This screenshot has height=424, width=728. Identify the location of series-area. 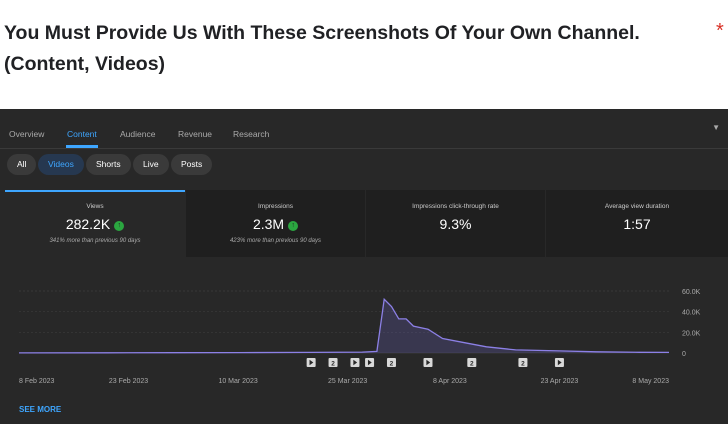
(344, 326).